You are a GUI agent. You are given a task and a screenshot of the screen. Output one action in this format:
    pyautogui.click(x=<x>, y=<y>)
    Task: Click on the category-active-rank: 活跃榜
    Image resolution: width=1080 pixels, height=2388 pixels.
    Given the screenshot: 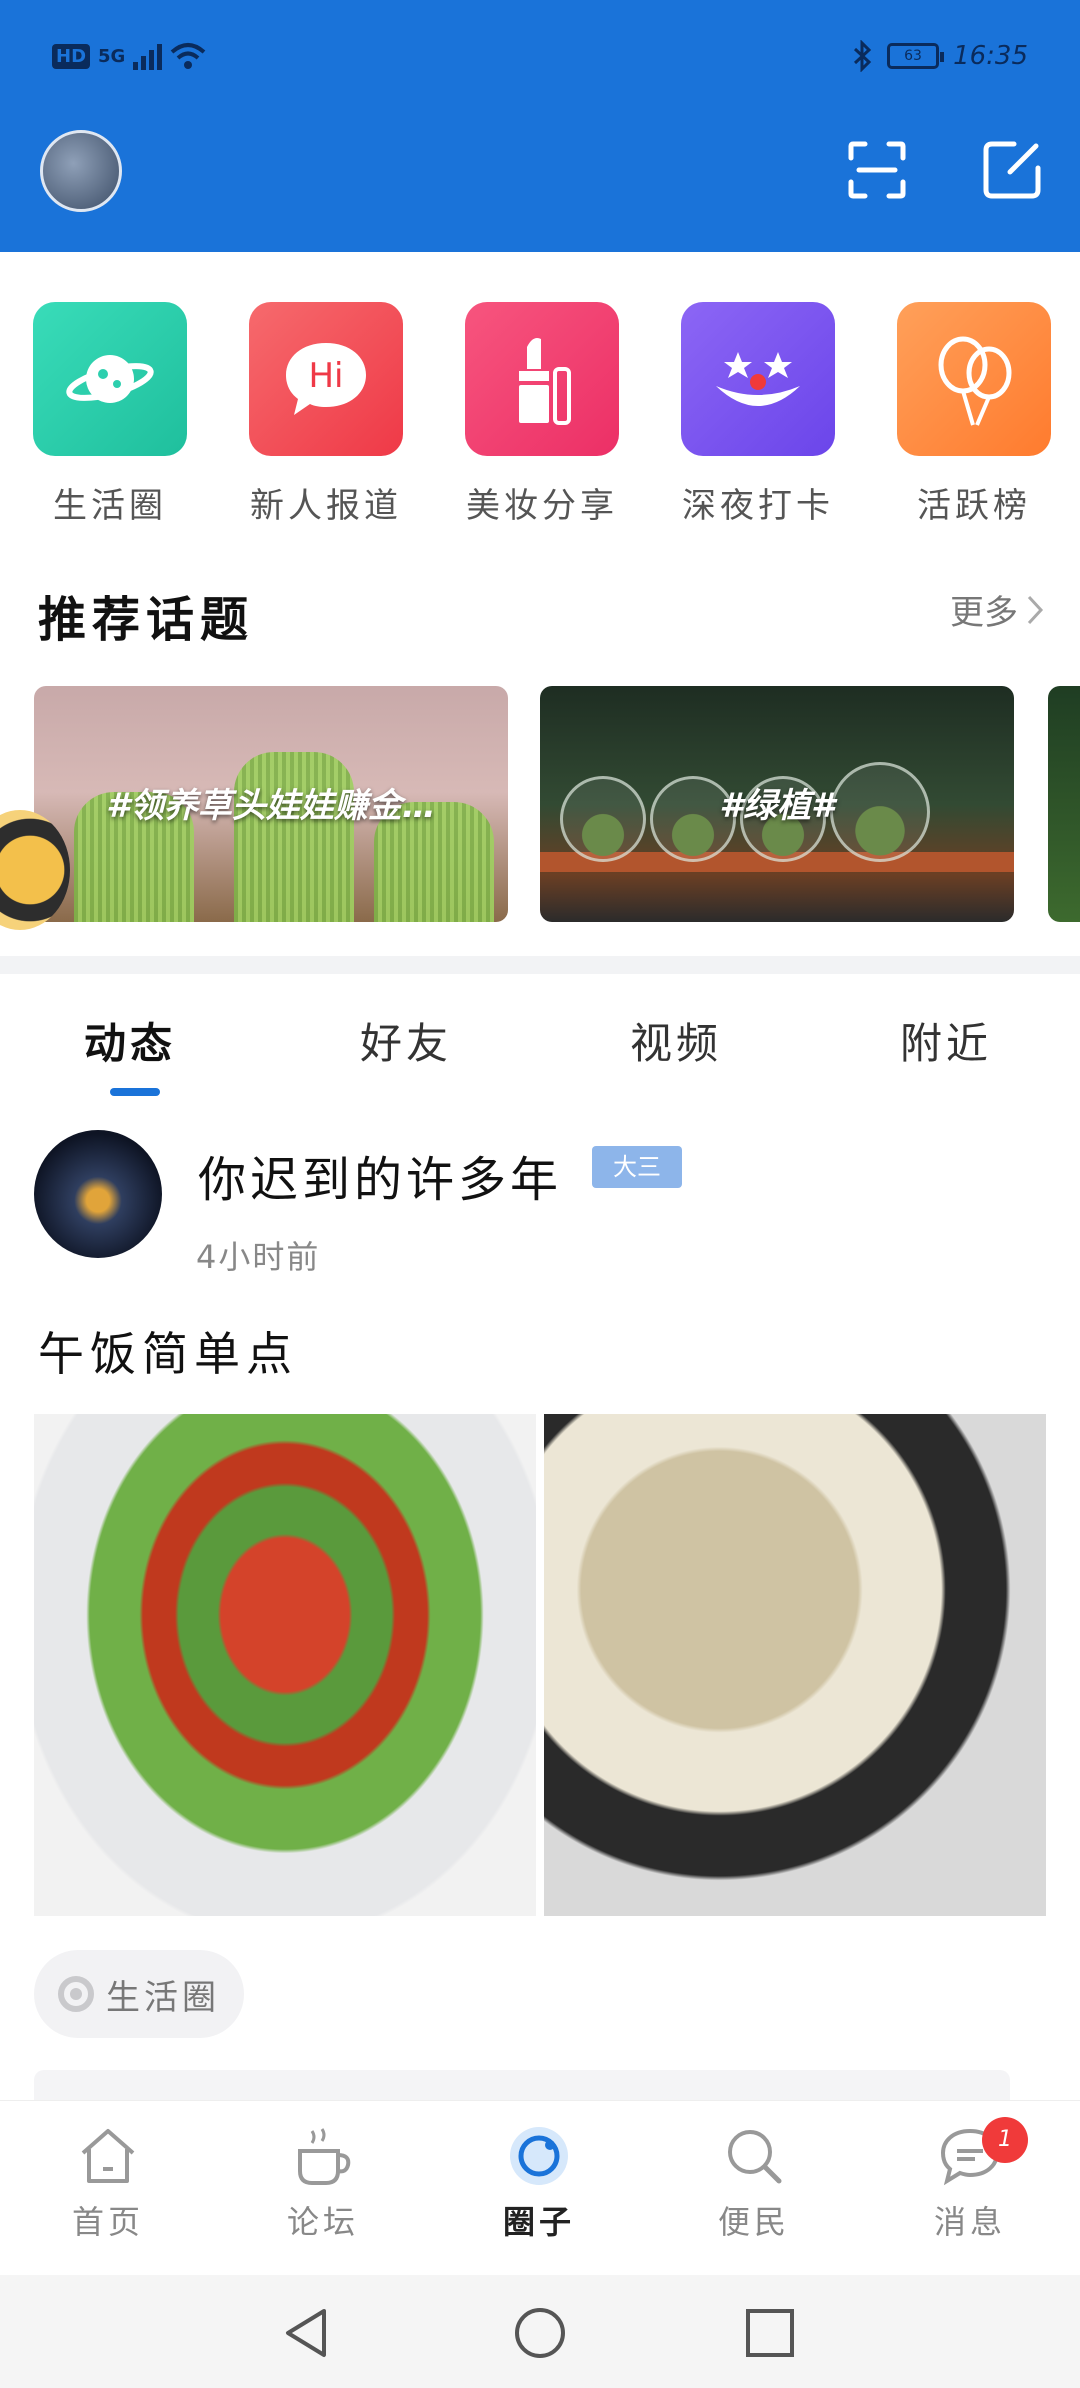 What is the action you would take?
    pyautogui.click(x=974, y=414)
    